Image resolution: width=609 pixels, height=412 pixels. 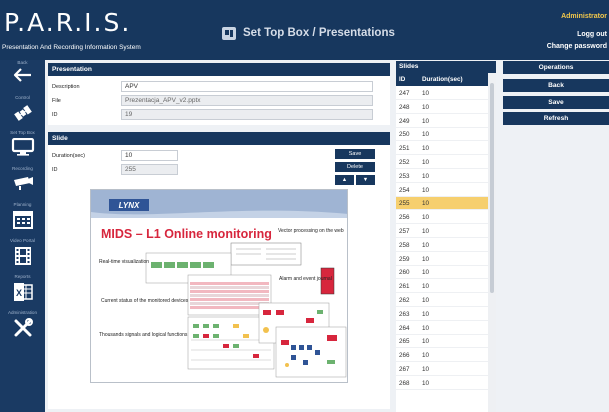 What do you see at coordinates (55, 115) in the screenshot?
I see `presentation-id-label: ID` at bounding box center [55, 115].